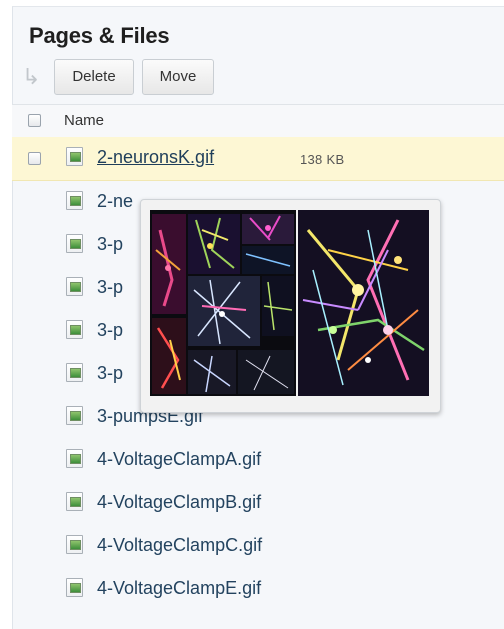 This screenshot has width=504, height=629. Describe the element at coordinates (94, 77) in the screenshot. I see `delete-button: Delete` at that location.